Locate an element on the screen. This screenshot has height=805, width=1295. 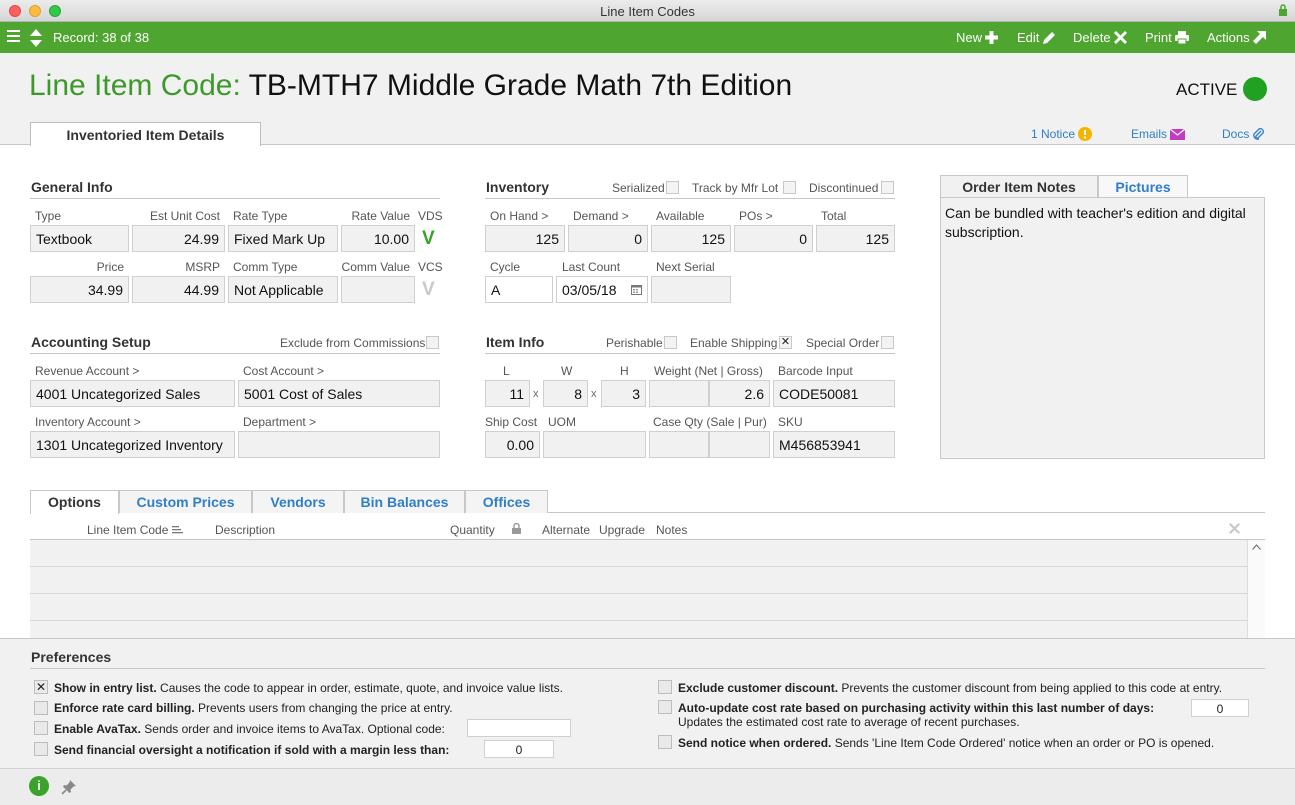
print-button: Print is located at coordinates (1167, 37).